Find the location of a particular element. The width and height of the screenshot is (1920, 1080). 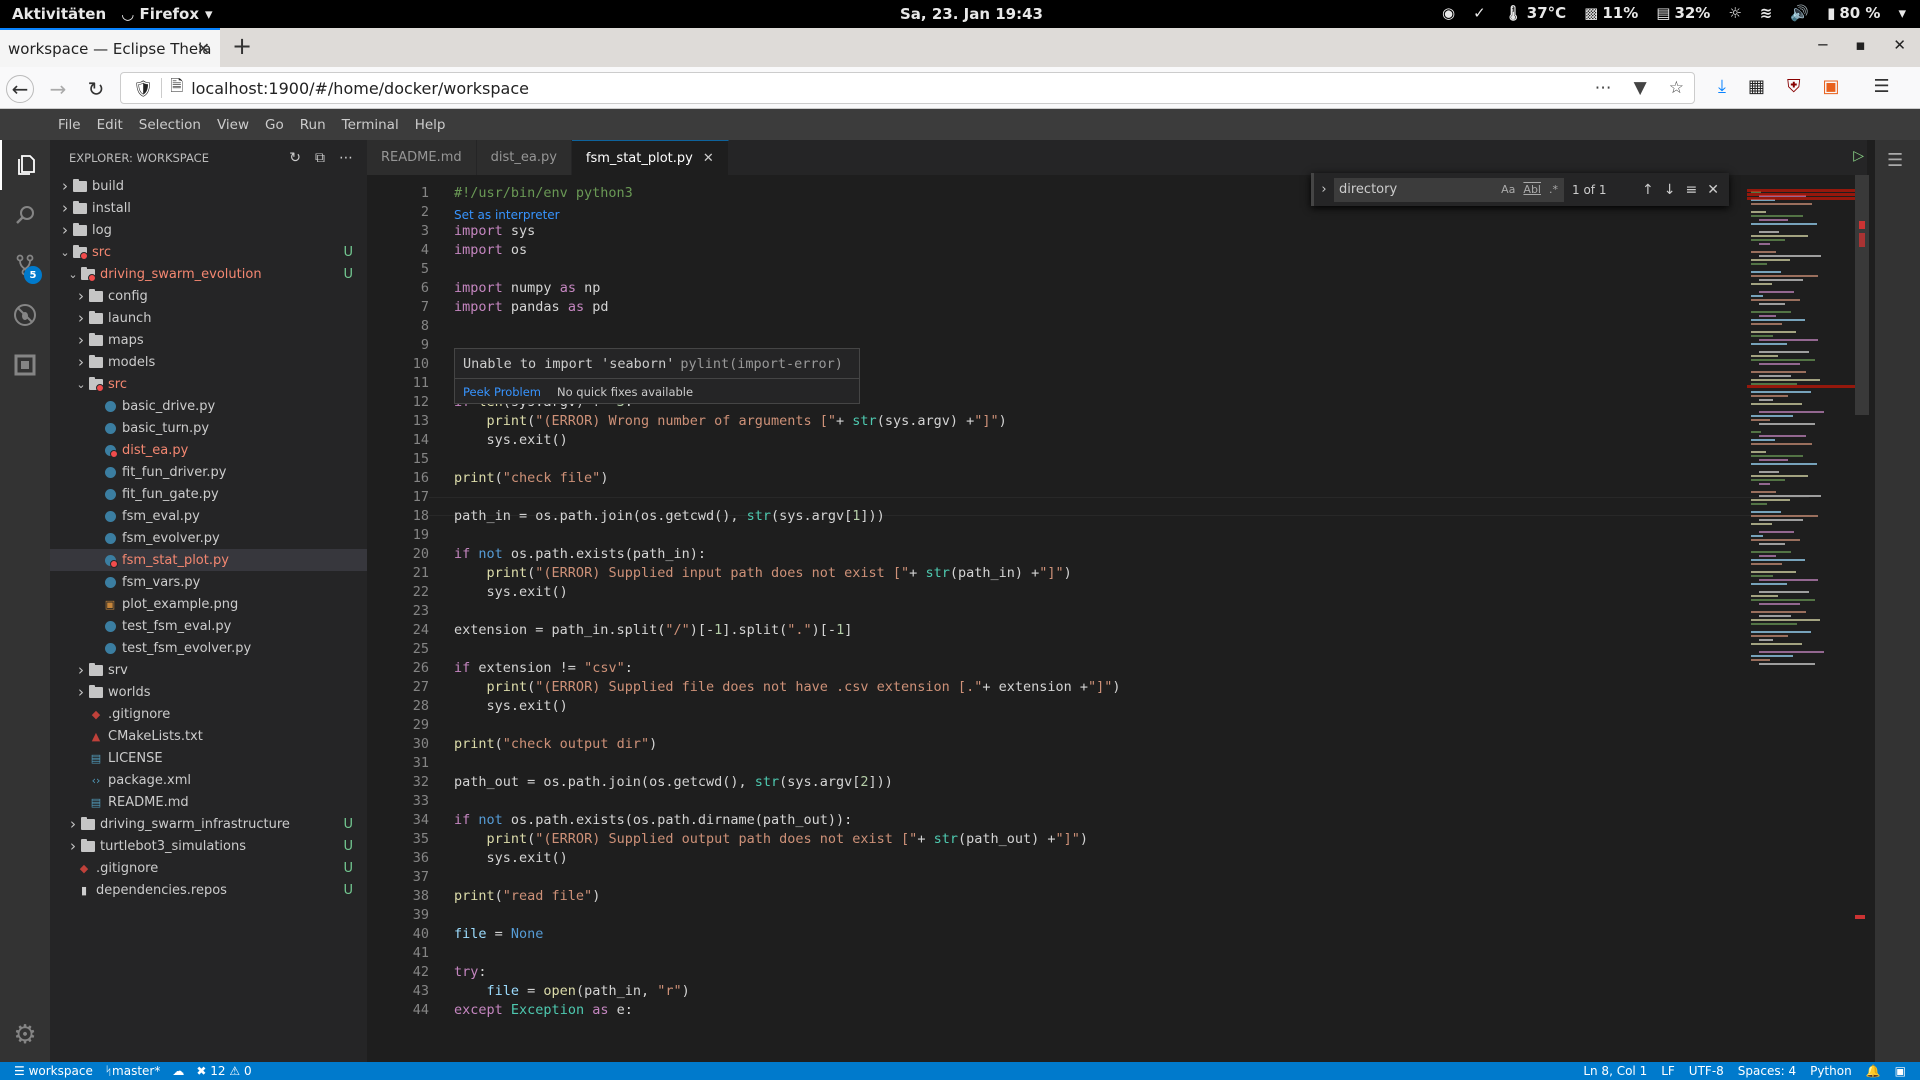

panel-icon: ▣ is located at coordinates (1900, 1071).